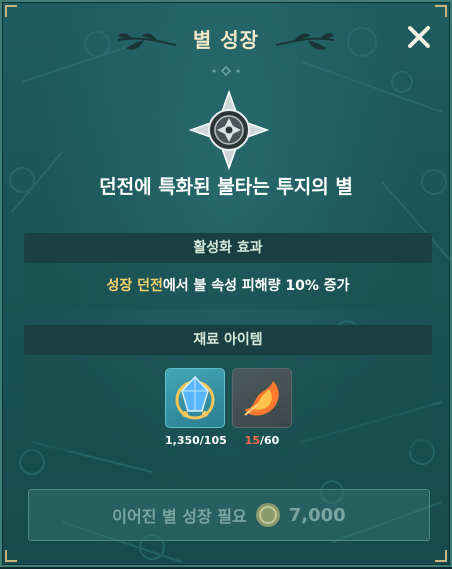  What do you see at coordinates (226, 187) in the screenshot?
I see `star-name: 던전에 특화된 불타는 투지의 별` at bounding box center [226, 187].